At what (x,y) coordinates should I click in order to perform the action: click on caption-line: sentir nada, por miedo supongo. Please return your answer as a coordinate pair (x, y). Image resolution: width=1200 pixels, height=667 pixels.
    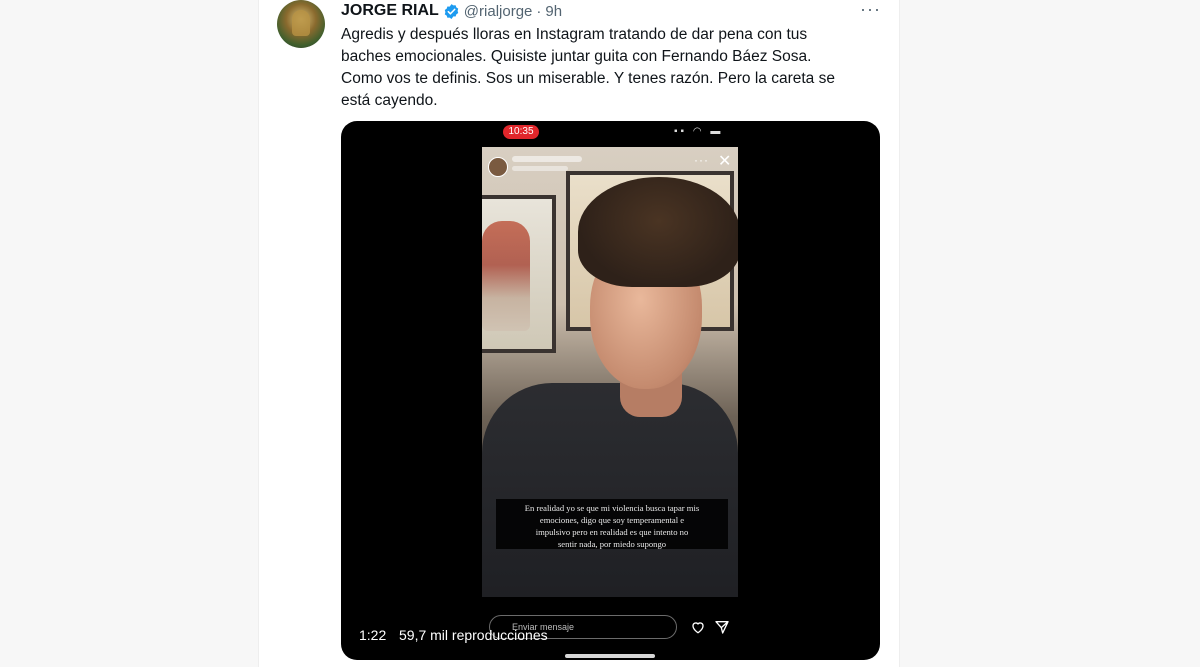
    Looking at the image, I should click on (612, 544).